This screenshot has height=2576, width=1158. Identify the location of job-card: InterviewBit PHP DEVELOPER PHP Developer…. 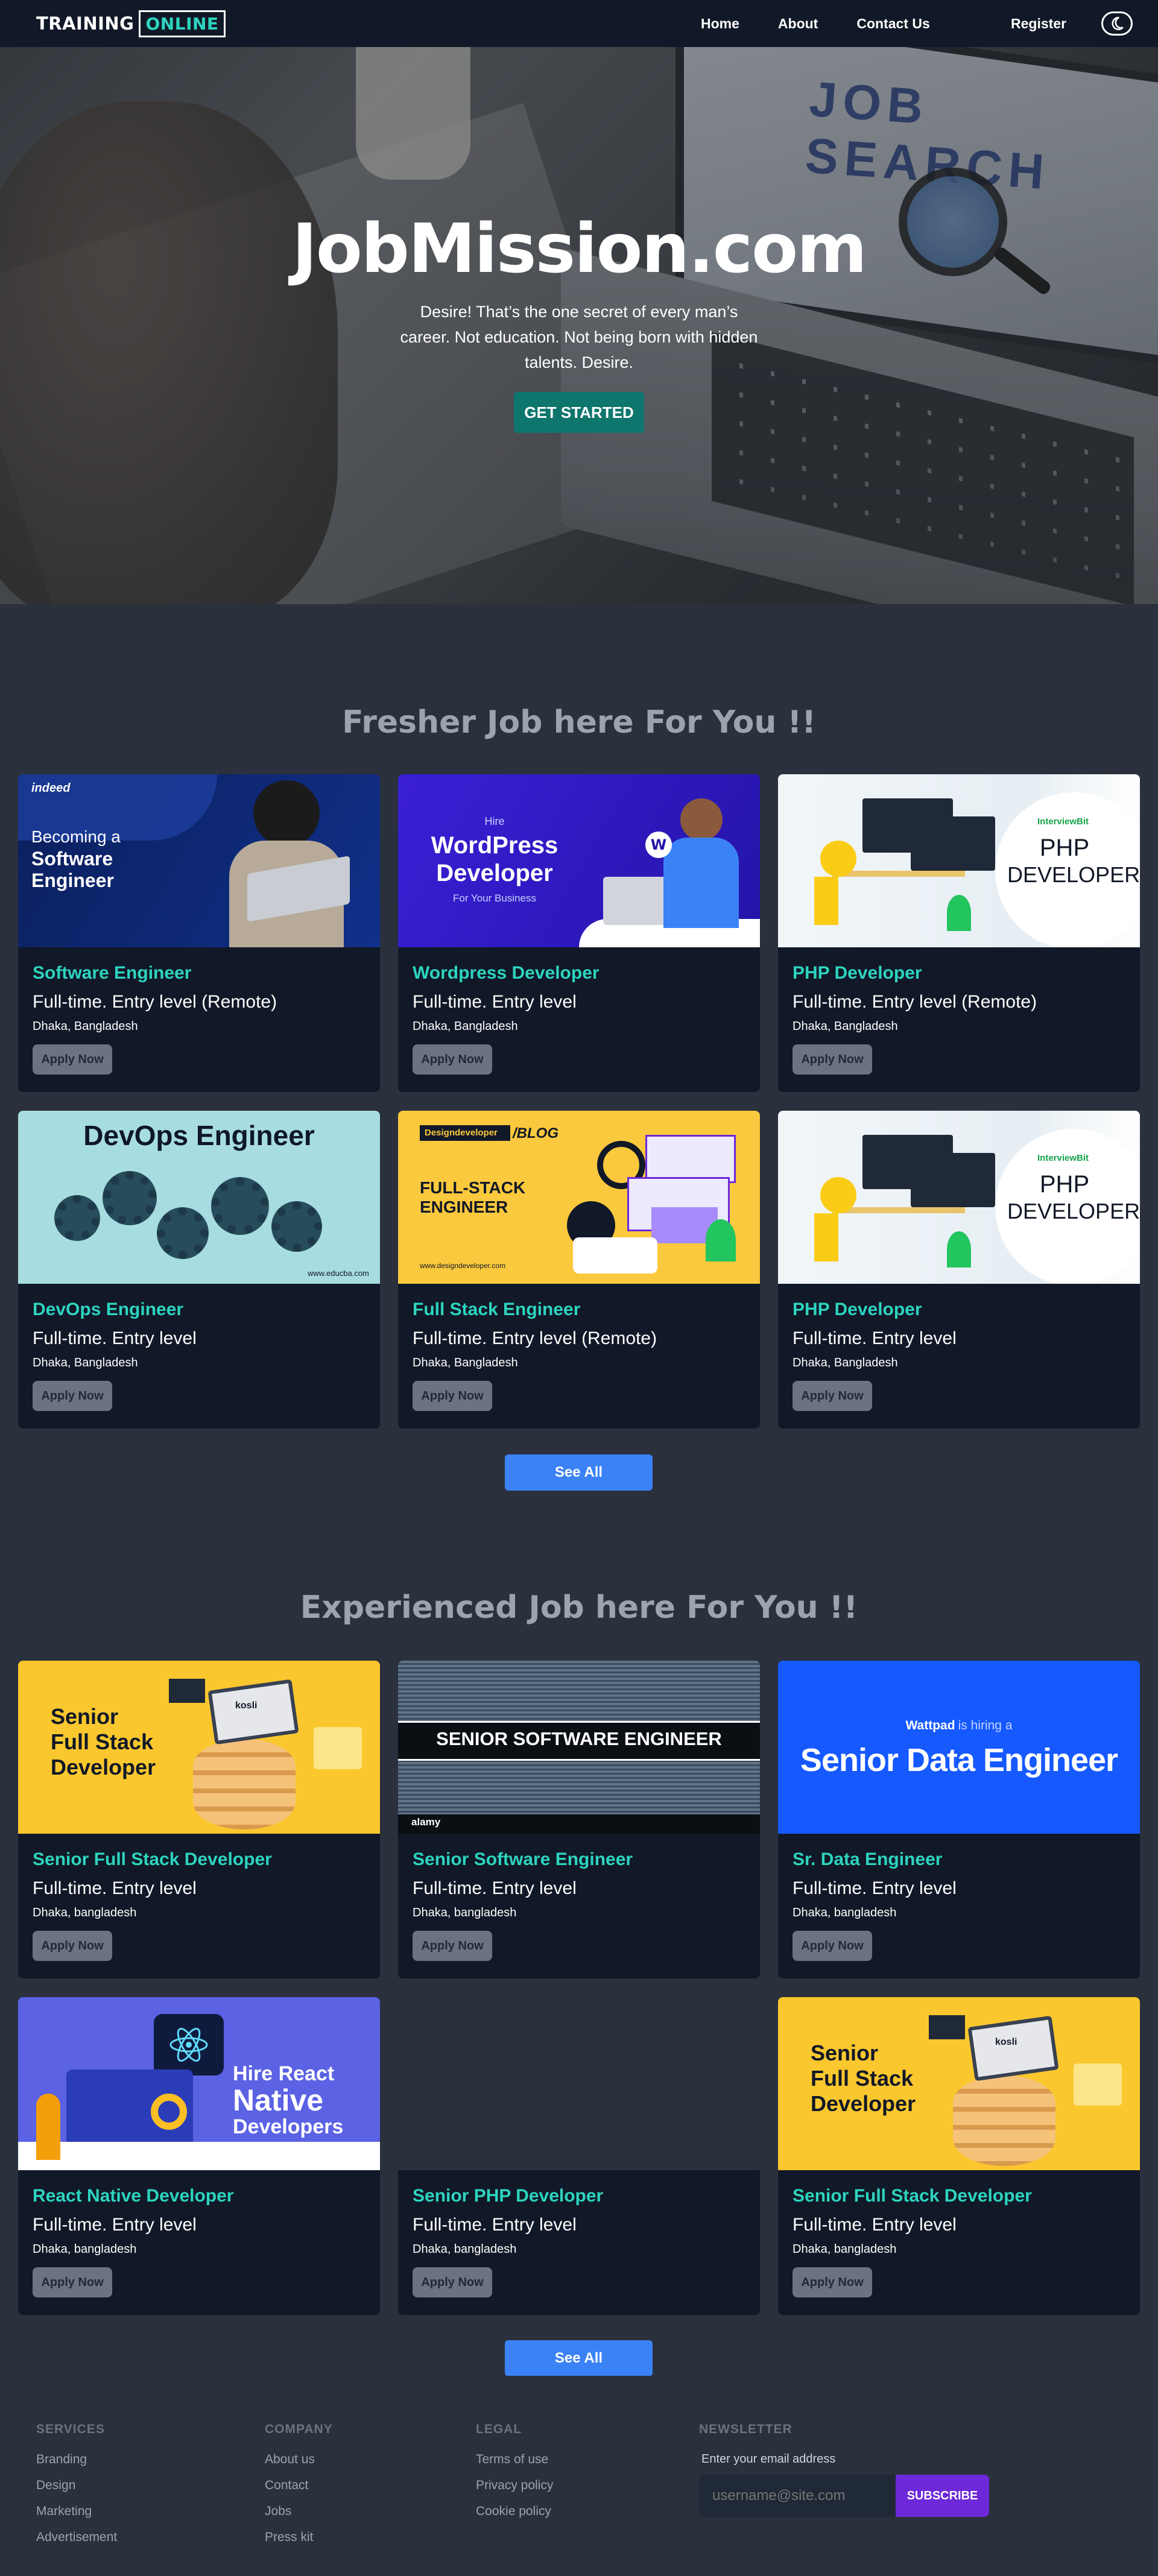
(959, 1269).